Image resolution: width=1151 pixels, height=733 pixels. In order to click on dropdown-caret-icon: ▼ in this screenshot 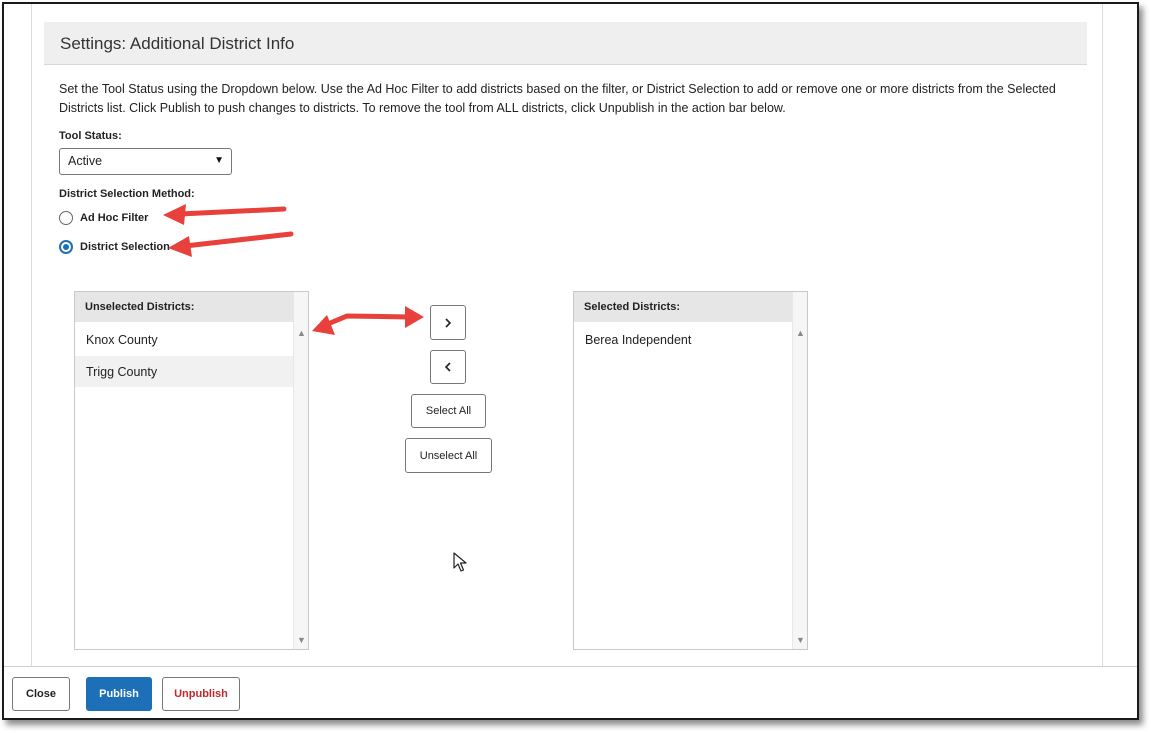, I will do `click(219, 160)`.